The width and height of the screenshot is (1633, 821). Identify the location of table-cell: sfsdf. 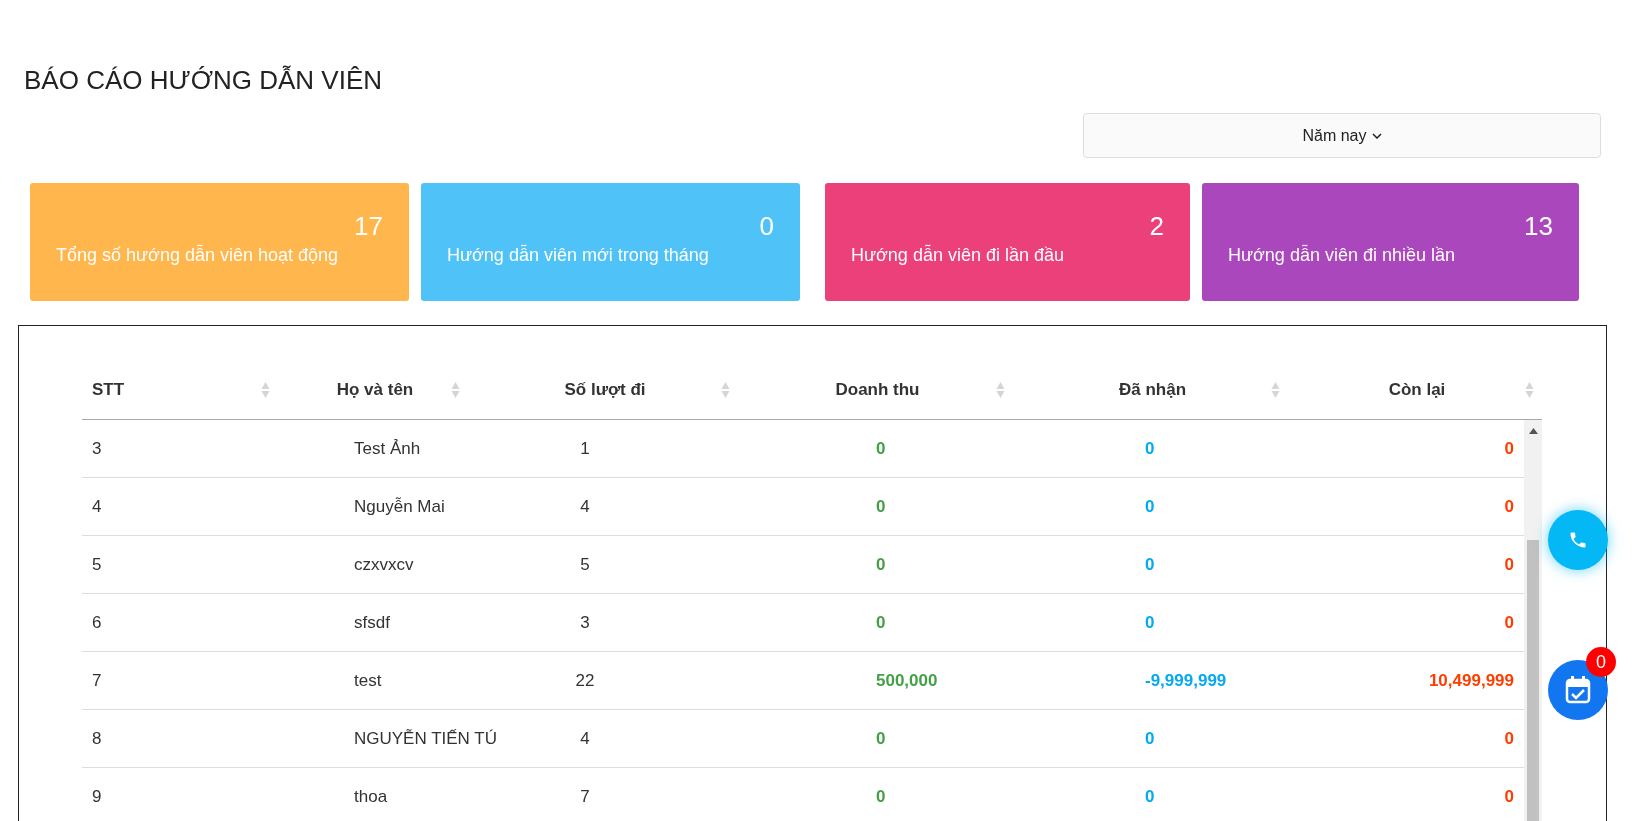
(372, 622).